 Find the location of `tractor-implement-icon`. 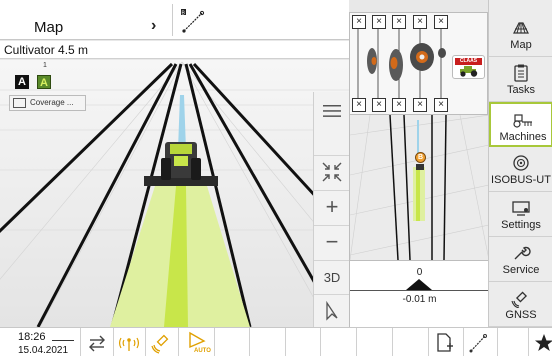

tractor-implement-icon is located at coordinates (522, 121).